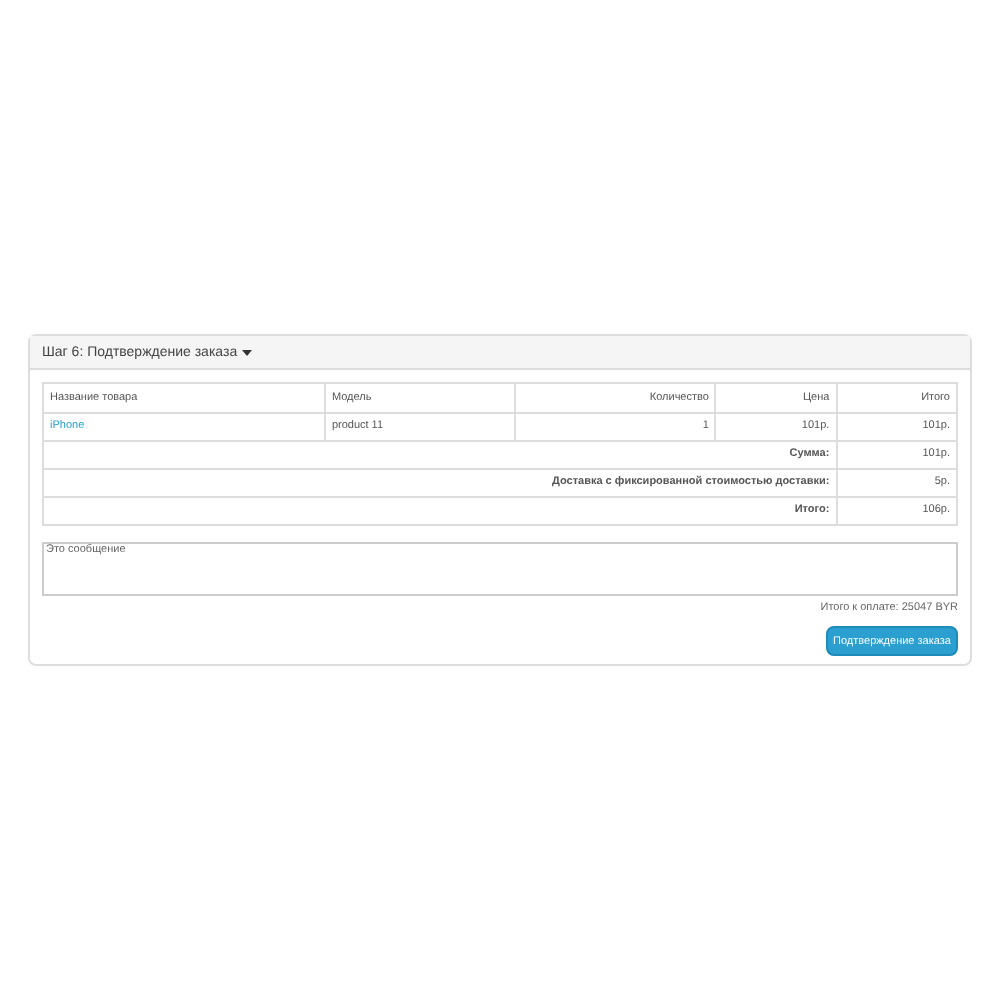  What do you see at coordinates (246, 352) in the screenshot?
I see `caret-icon` at bounding box center [246, 352].